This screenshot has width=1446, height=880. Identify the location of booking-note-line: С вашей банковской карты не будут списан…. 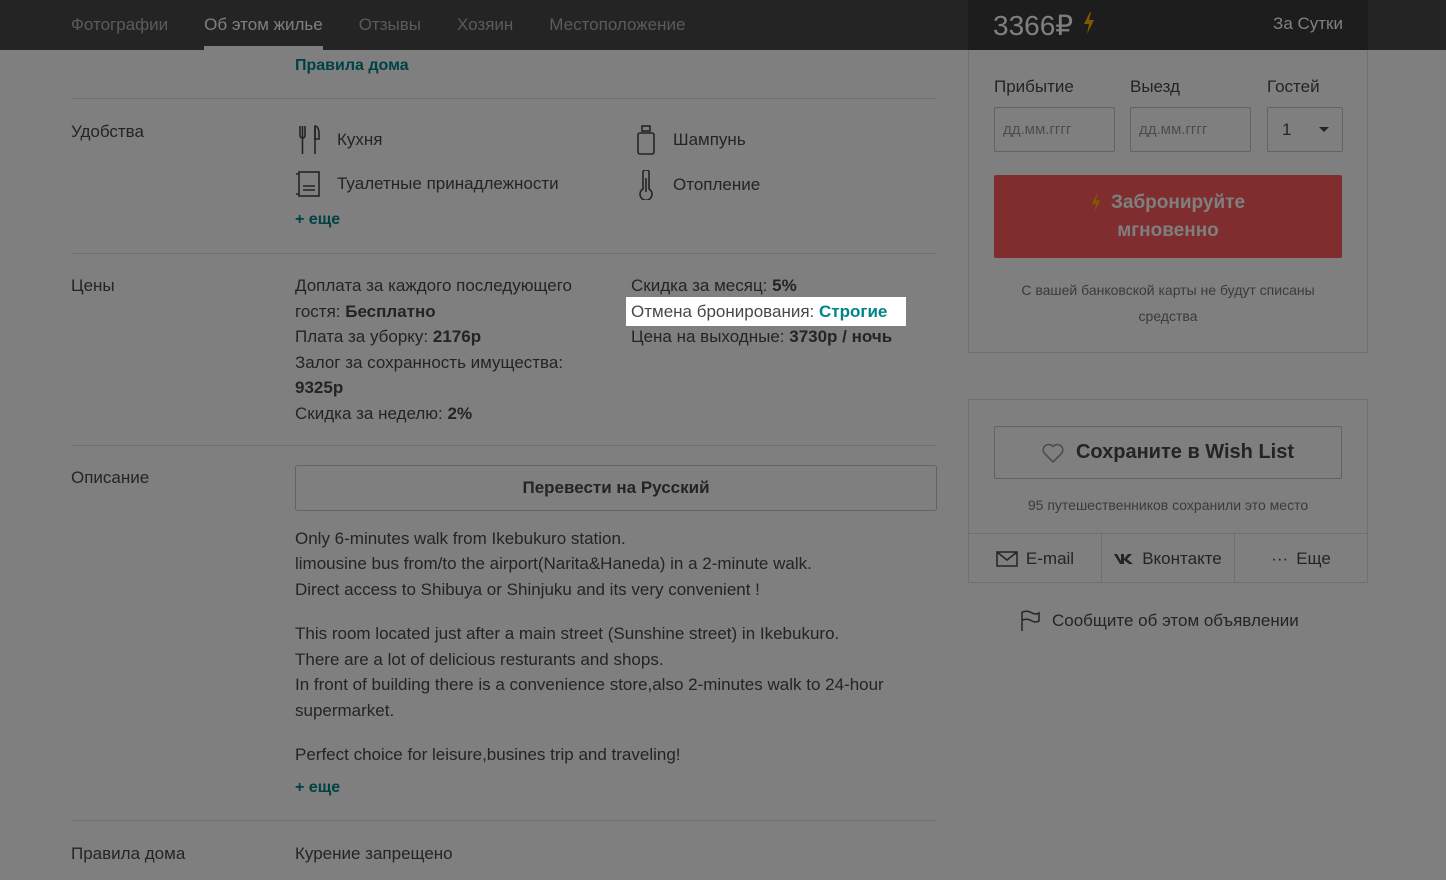
(1168, 290).